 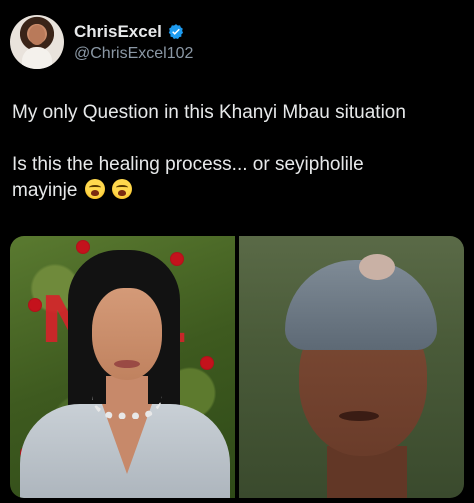 I want to click on tweet-line-3: mayinje, so click(x=45, y=190).